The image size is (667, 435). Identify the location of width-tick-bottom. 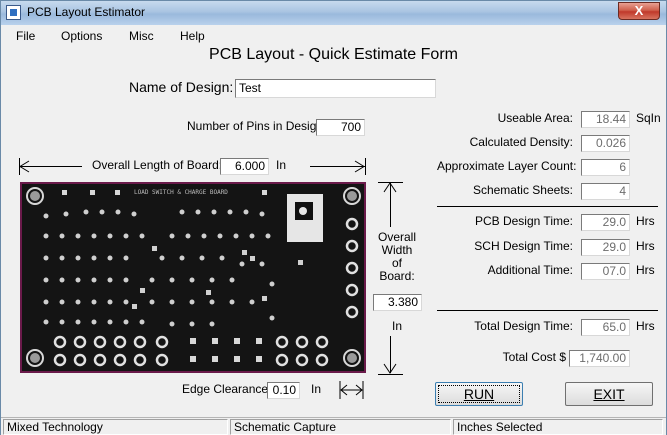
(390, 374).